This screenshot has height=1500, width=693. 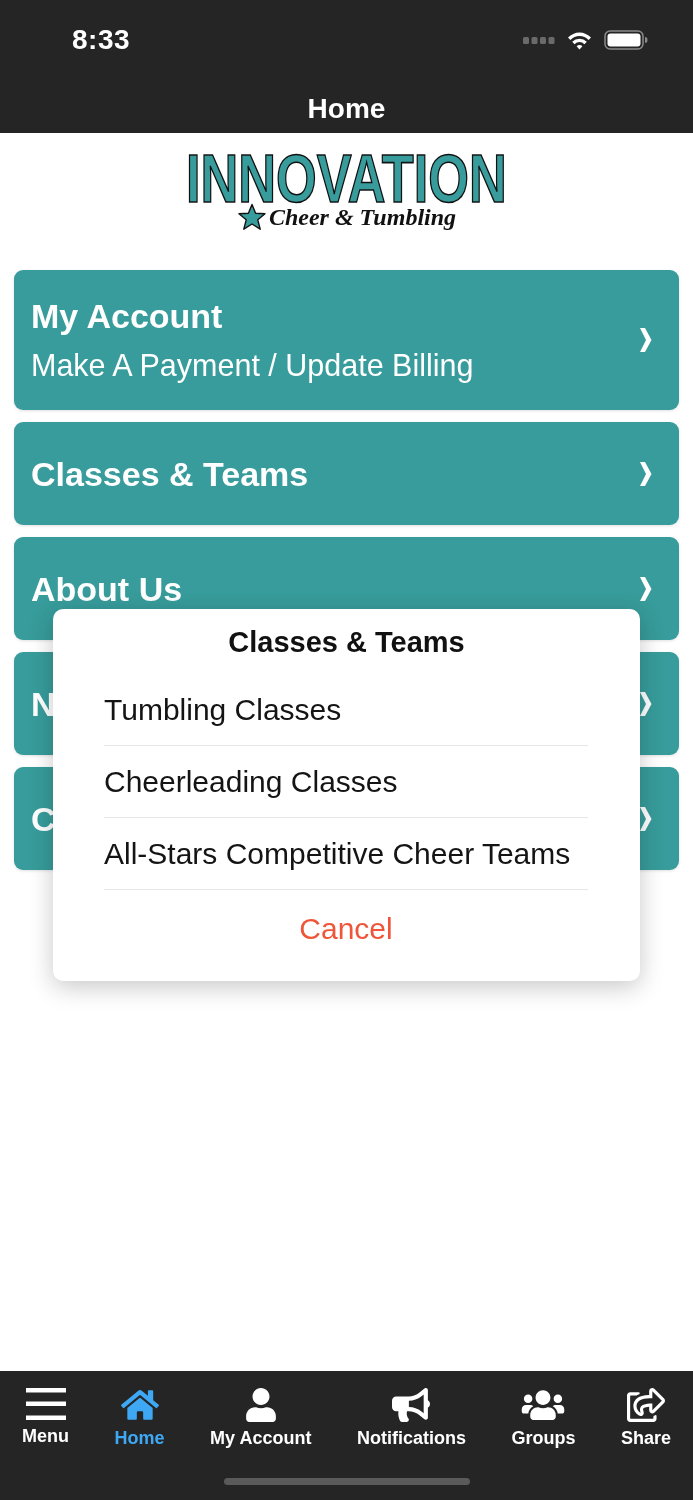 What do you see at coordinates (43, 818) in the screenshot?
I see `card-title: C` at bounding box center [43, 818].